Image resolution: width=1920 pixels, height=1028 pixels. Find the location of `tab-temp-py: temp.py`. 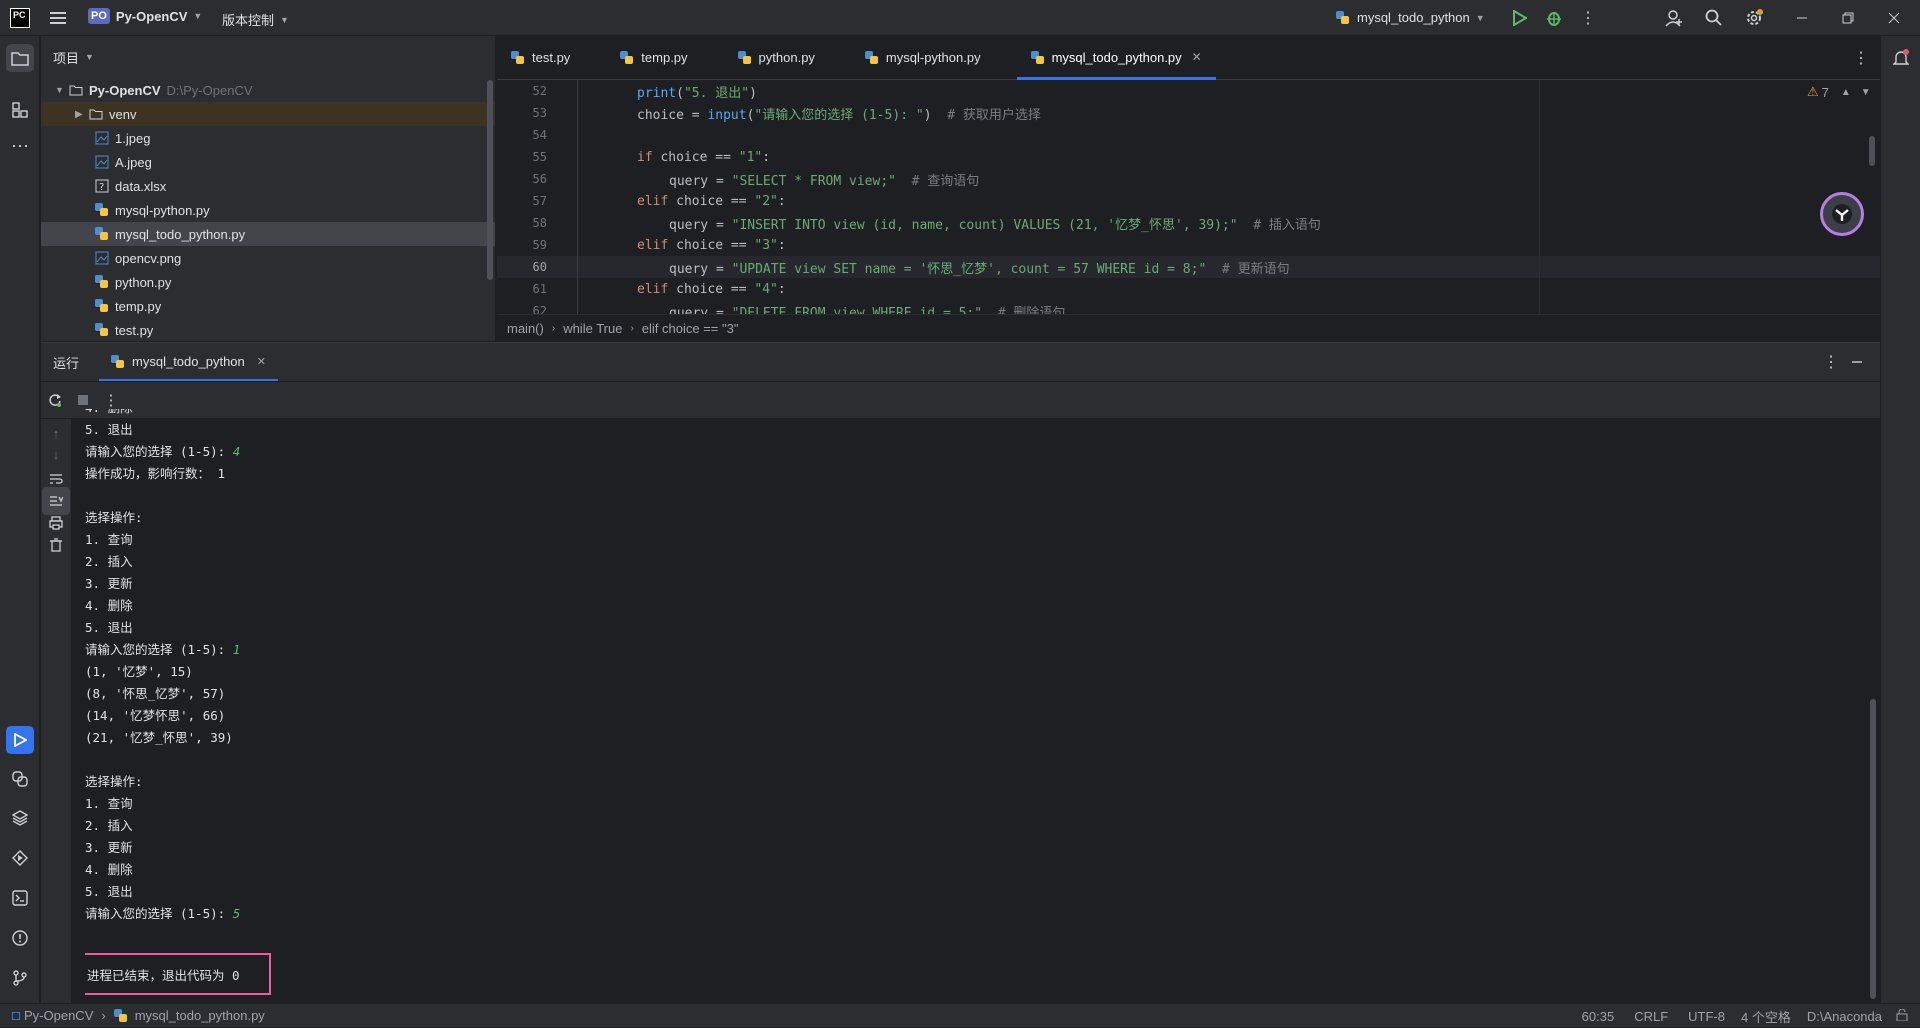

tab-temp-py: temp.py is located at coordinates (664, 57).